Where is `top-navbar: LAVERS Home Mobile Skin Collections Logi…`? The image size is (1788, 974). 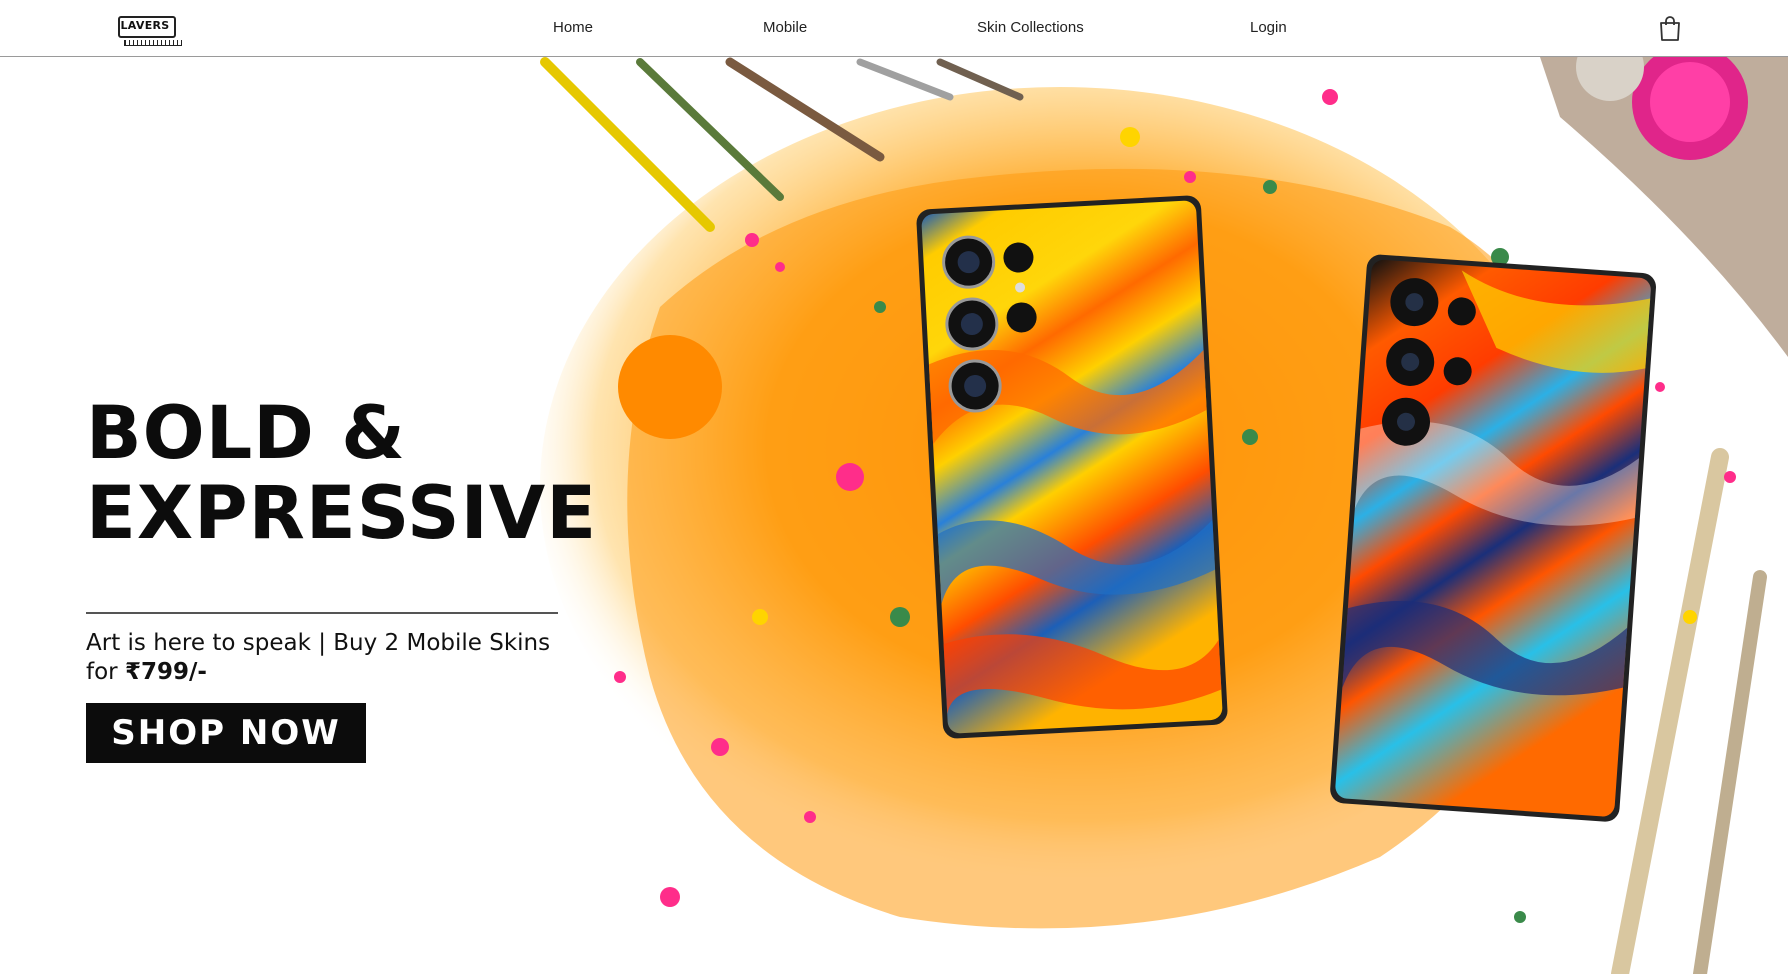 top-navbar: LAVERS Home Mobile Skin Collections Logi… is located at coordinates (894, 28).